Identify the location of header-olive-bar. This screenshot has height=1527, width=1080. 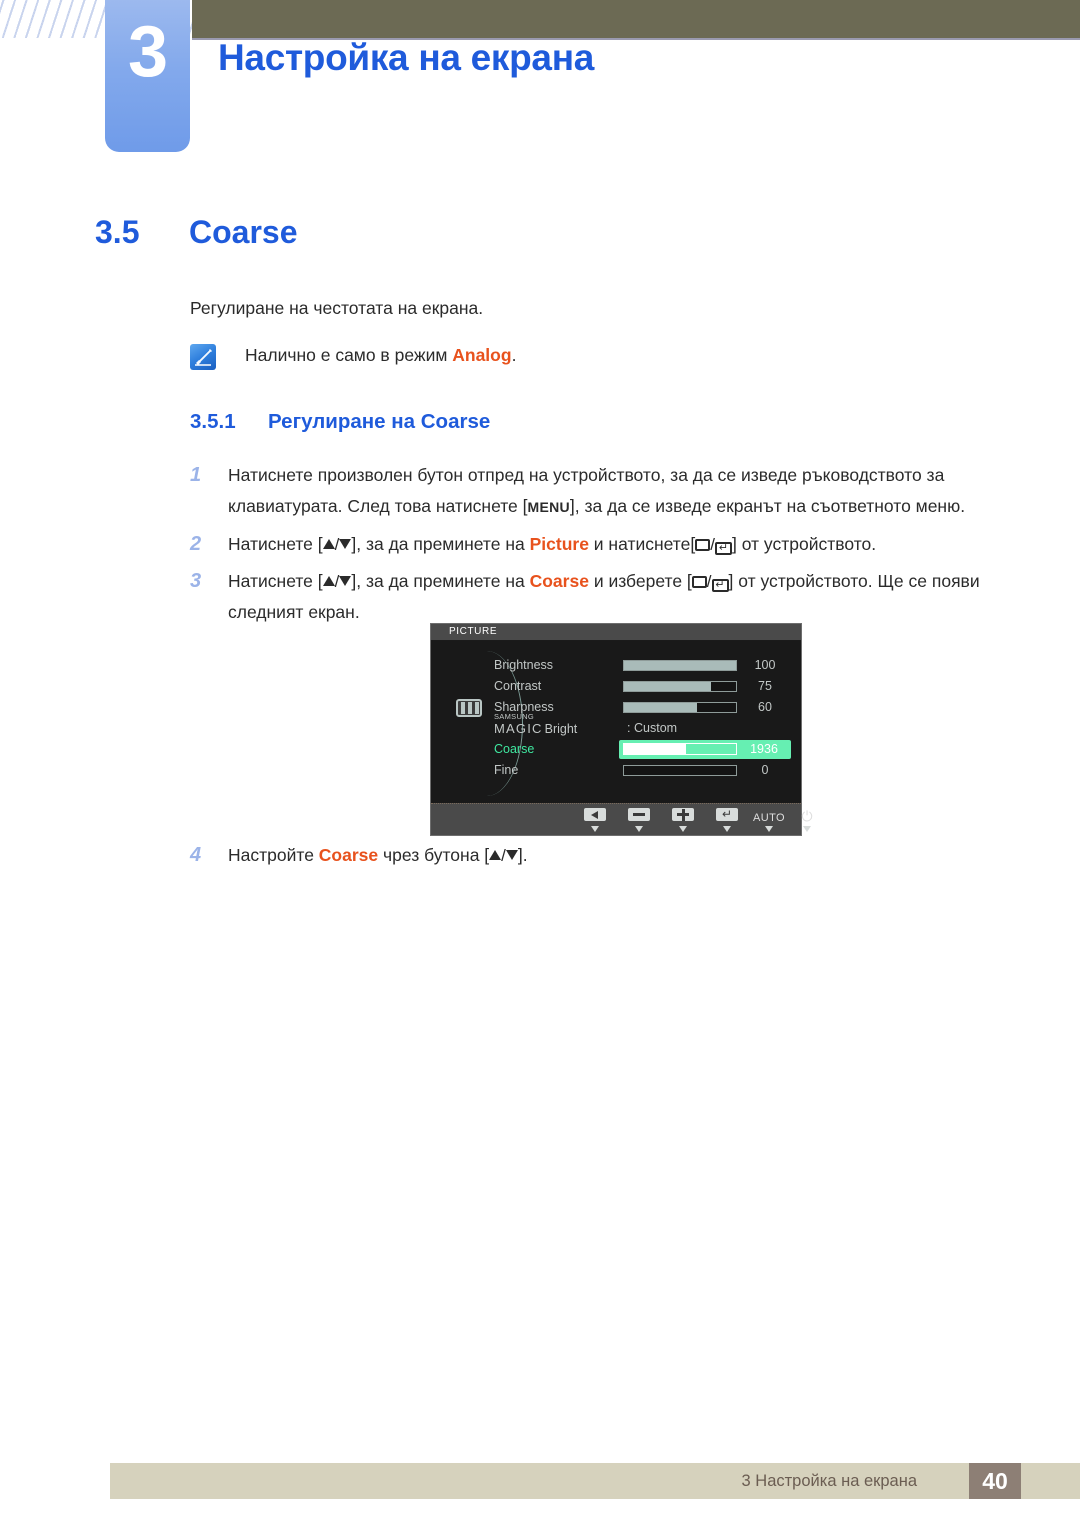
(636, 20).